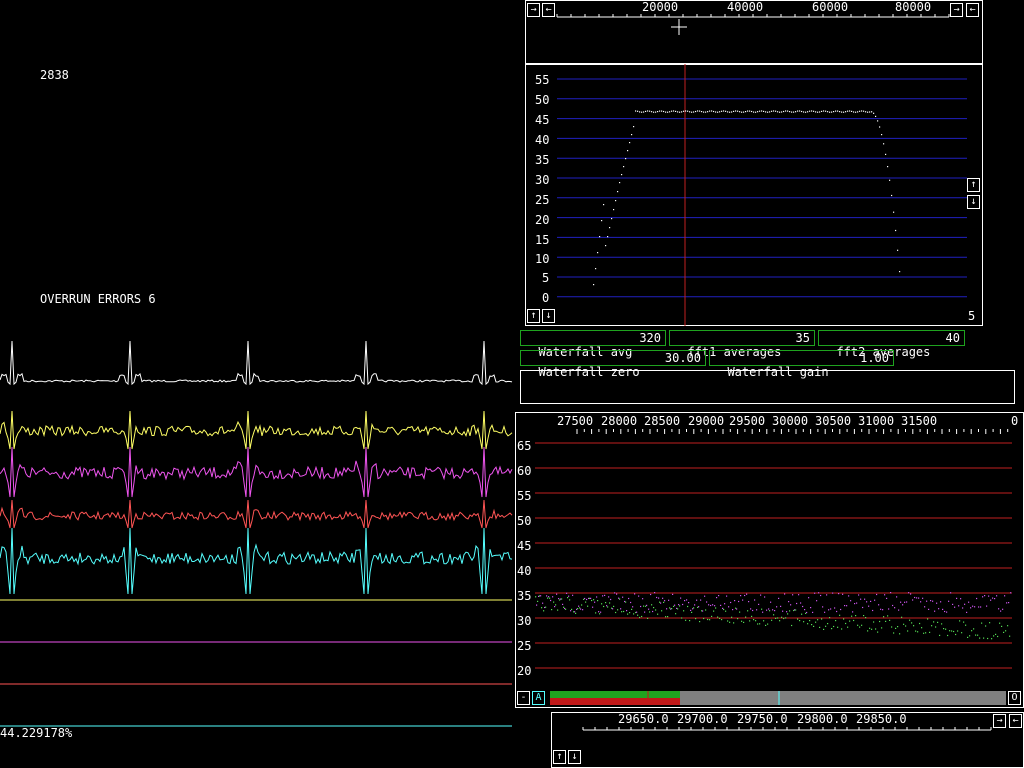 The width and height of the screenshot is (1024, 768). Describe the element at coordinates (538, 698) in the screenshot. I see `auto-button: A` at that location.